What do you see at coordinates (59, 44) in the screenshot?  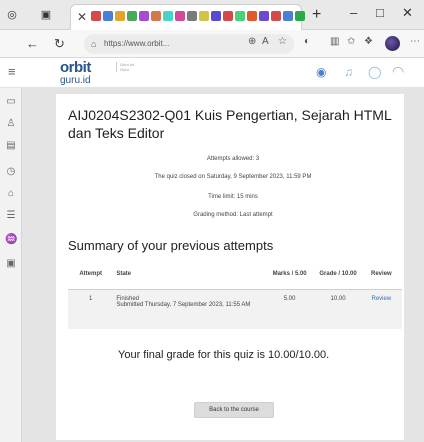 I see `reload-icon: ↻` at bounding box center [59, 44].